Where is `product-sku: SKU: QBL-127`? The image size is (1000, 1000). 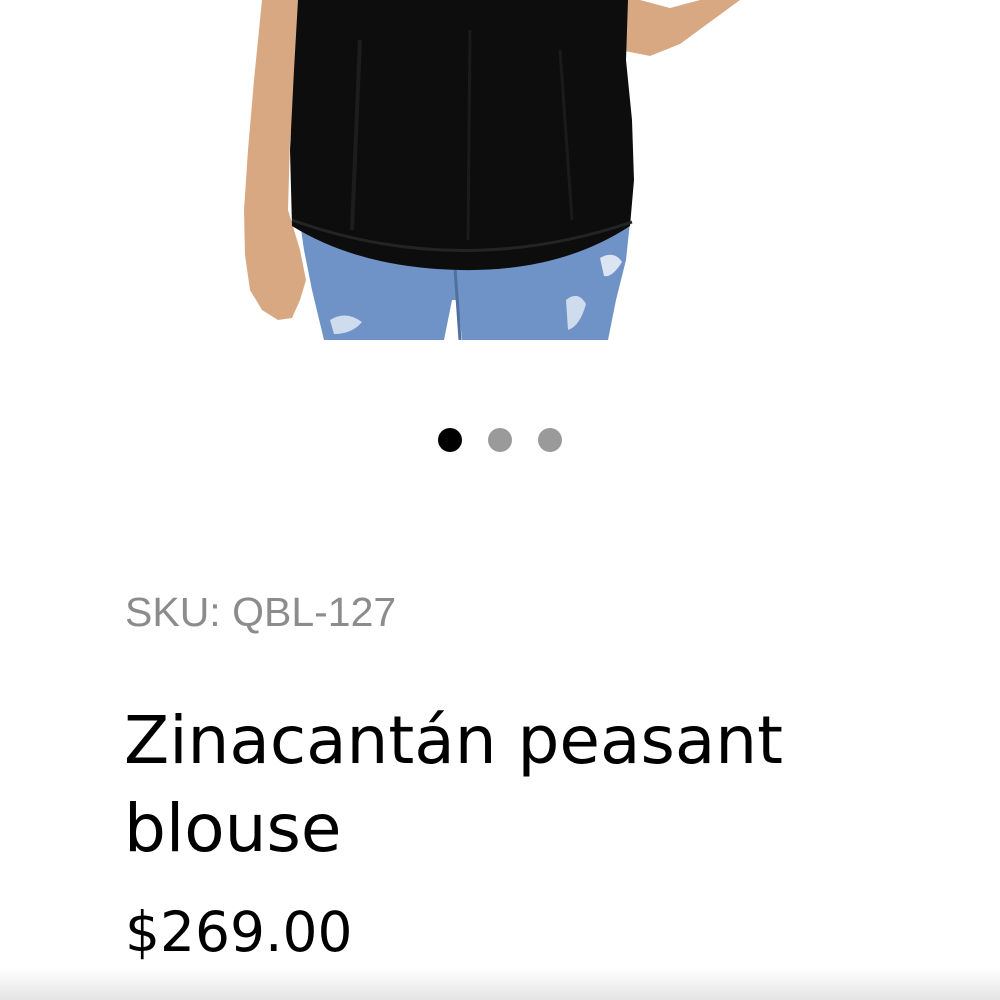
product-sku: SKU: QBL-127 is located at coordinates (261, 612).